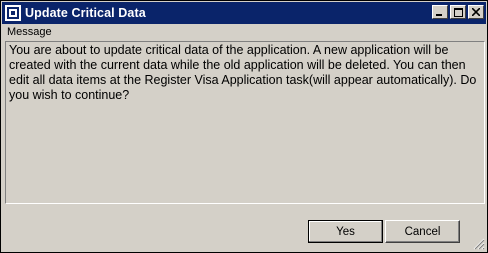  What do you see at coordinates (13, 13) in the screenshot?
I see `application-icon` at bounding box center [13, 13].